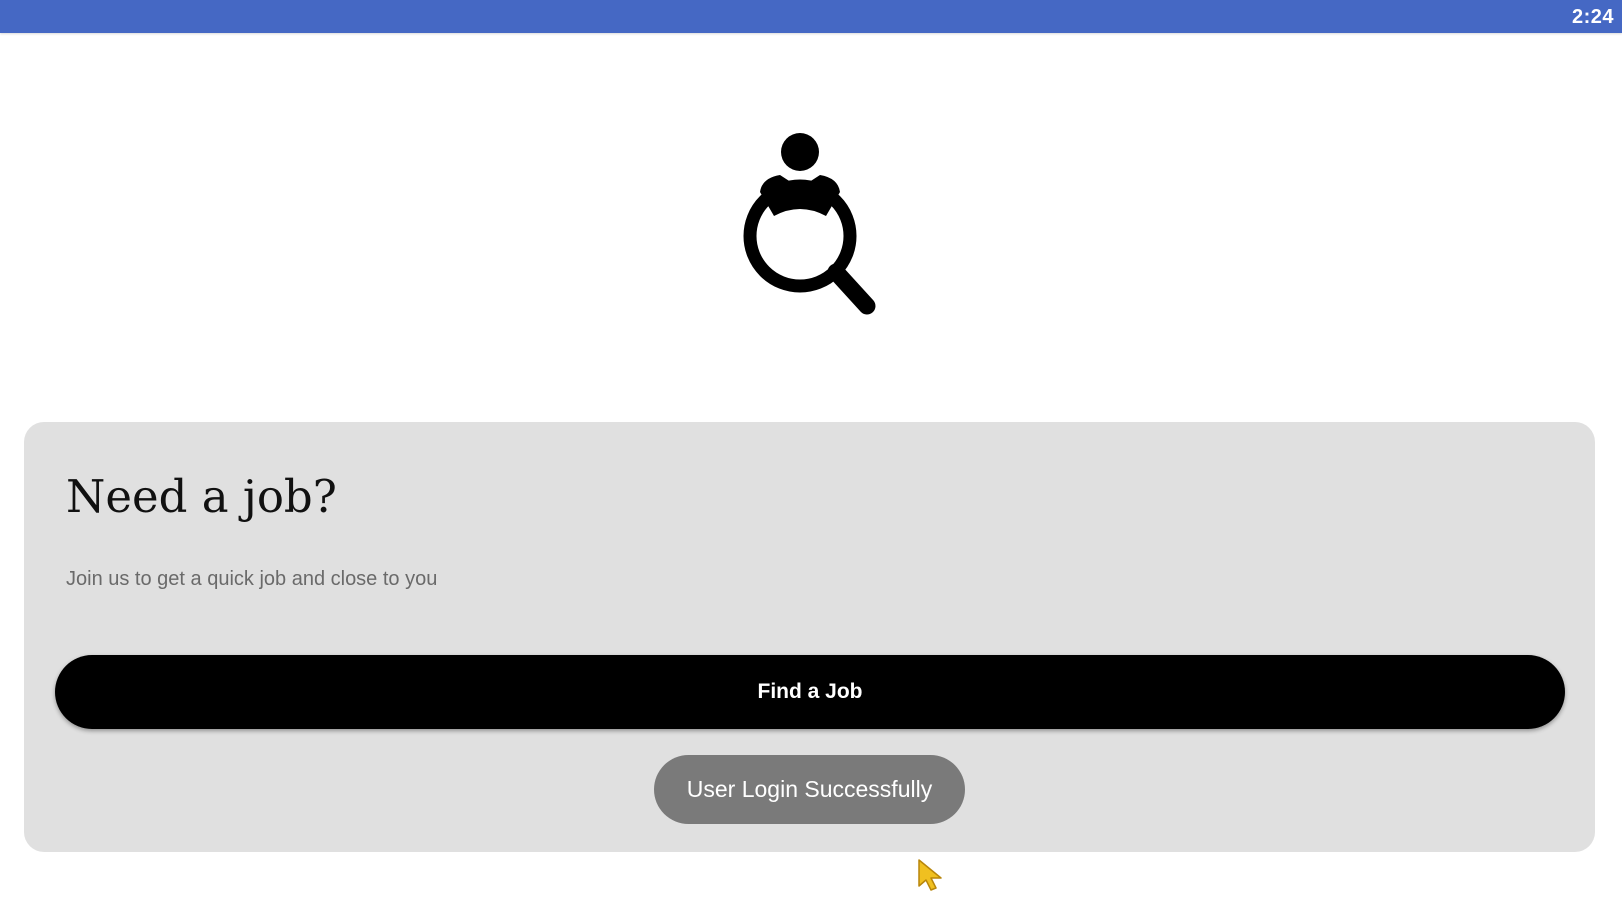 This screenshot has width=1622, height=912. What do you see at coordinates (811, 16) in the screenshot?
I see `status-bar: 2:24` at bounding box center [811, 16].